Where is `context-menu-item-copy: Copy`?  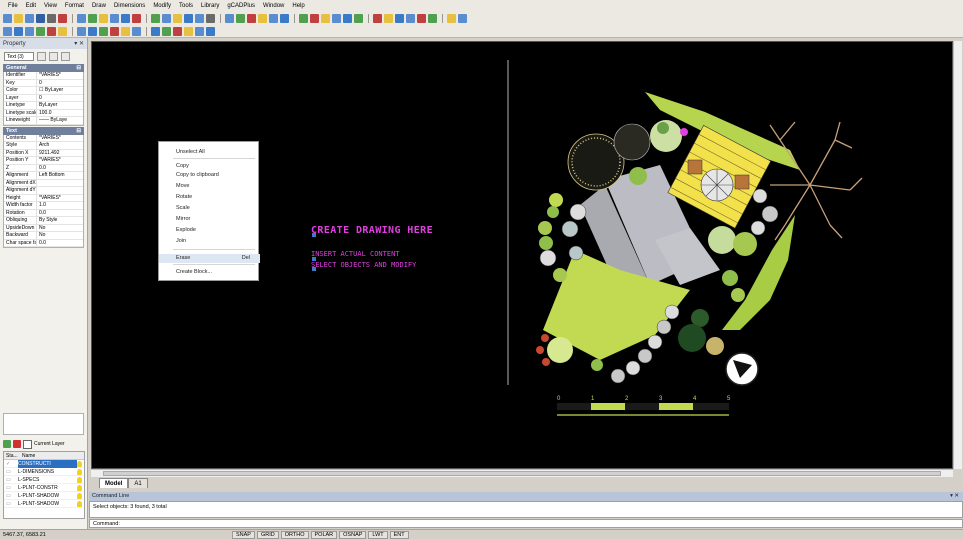 context-menu-item-copy: Copy is located at coordinates (209, 166).